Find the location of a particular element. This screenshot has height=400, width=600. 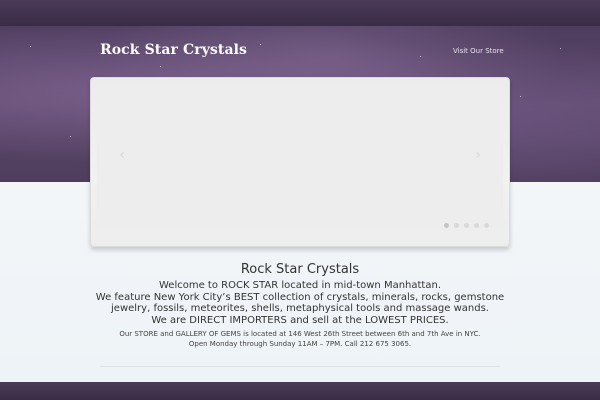

chevron-right-icon: › is located at coordinates (478, 155).